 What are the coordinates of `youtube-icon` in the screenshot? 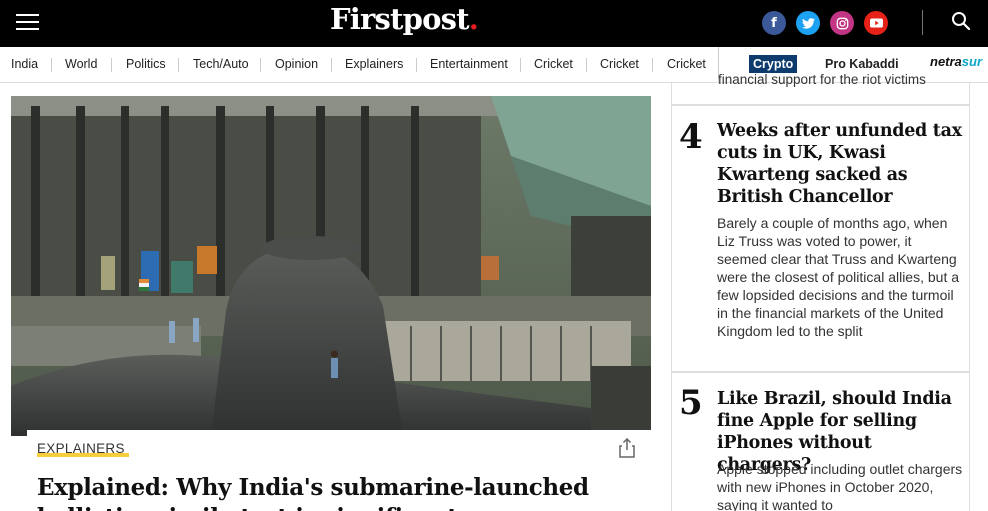 It's located at (876, 23).